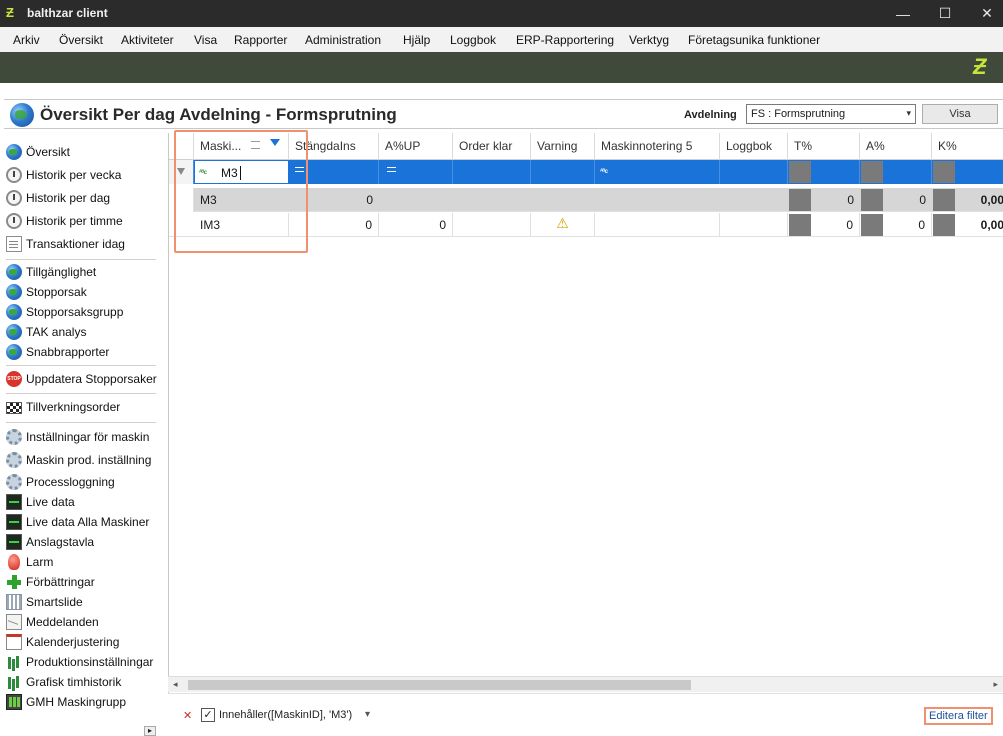  What do you see at coordinates (81, 422) in the screenshot?
I see `sidebar-divider` at bounding box center [81, 422].